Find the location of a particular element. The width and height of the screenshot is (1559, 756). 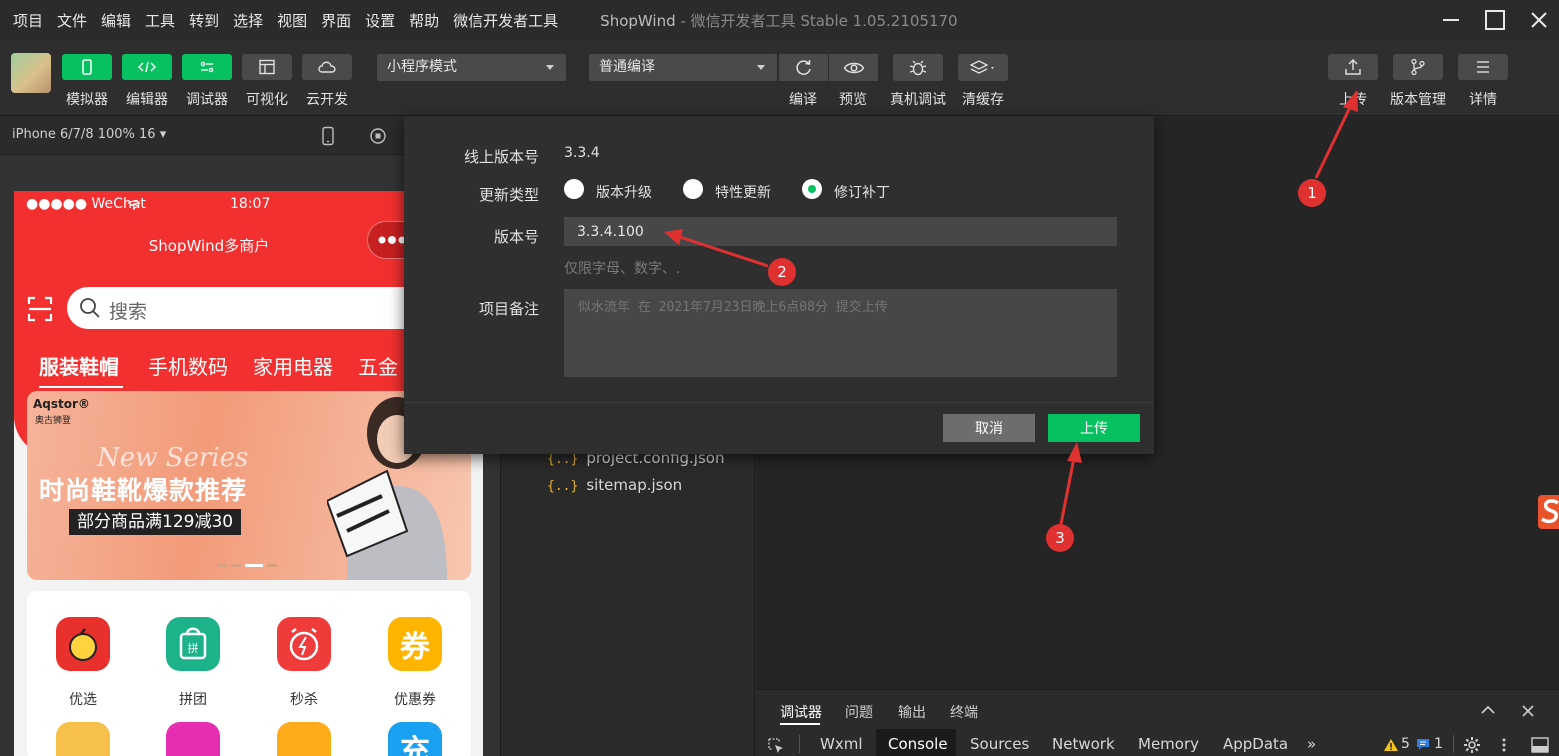

grid-label-featured: 优选 is located at coordinates (83, 700).